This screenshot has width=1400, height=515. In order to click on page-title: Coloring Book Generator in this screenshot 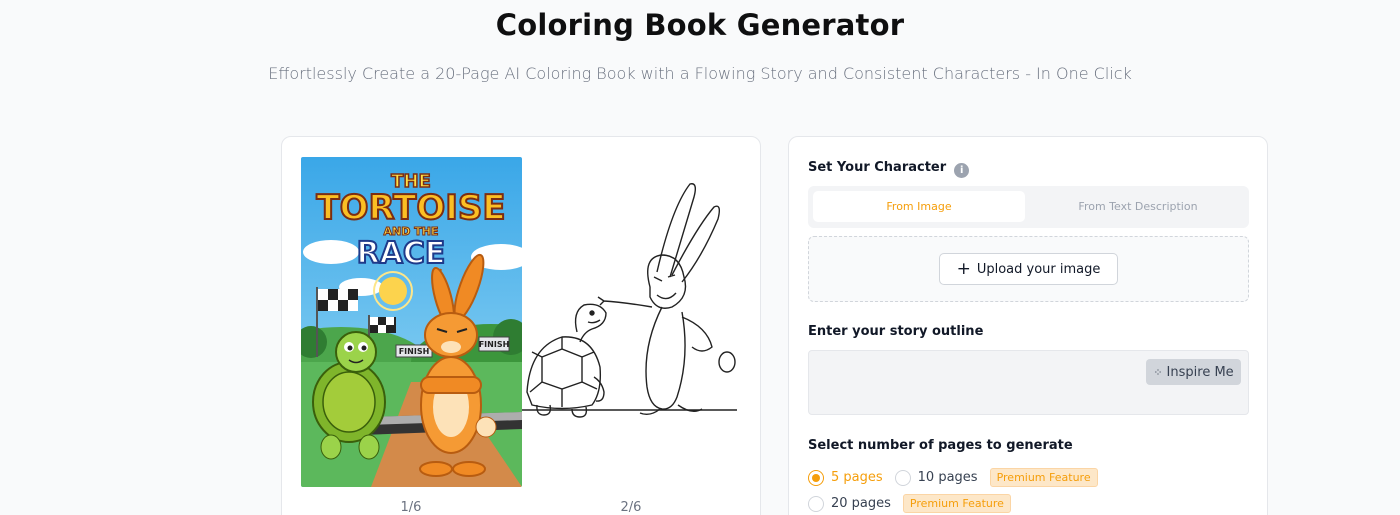, I will do `click(700, 25)`.